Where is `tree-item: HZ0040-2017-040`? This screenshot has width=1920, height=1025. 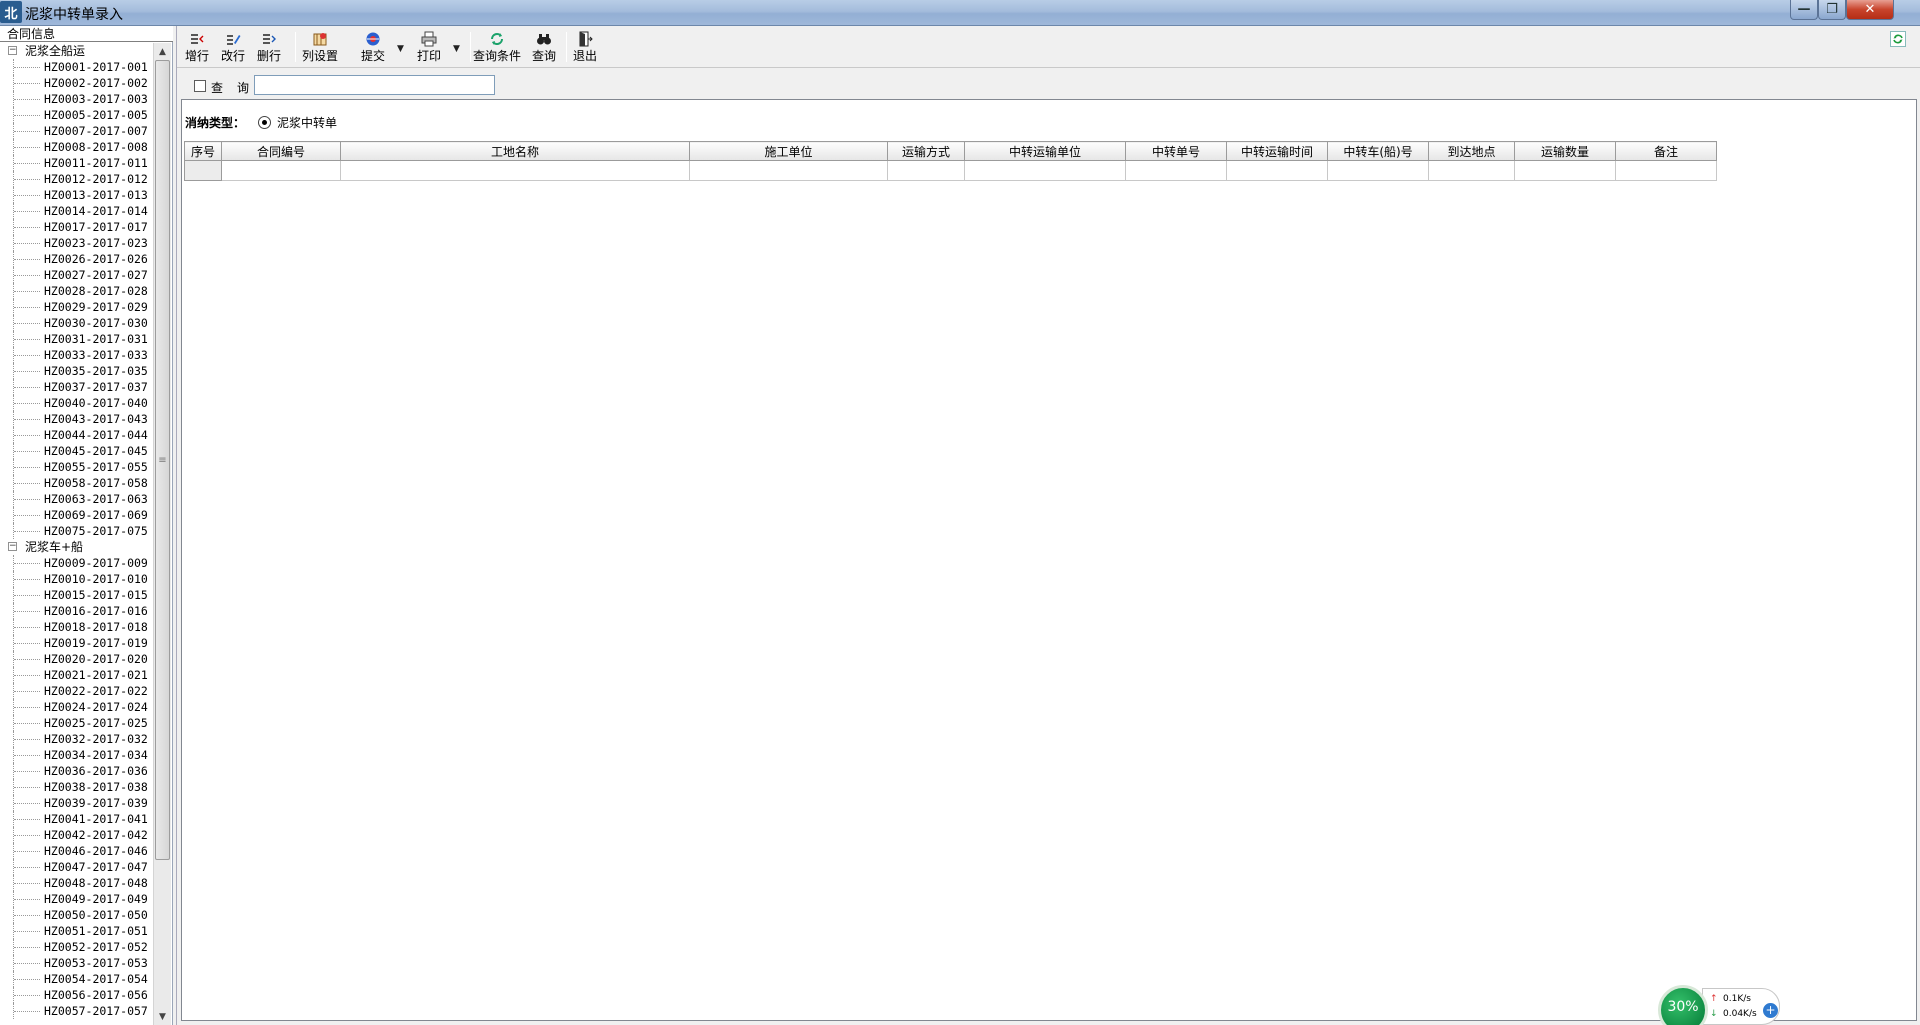
tree-item: HZ0040-2017-040 is located at coordinates (76, 403).